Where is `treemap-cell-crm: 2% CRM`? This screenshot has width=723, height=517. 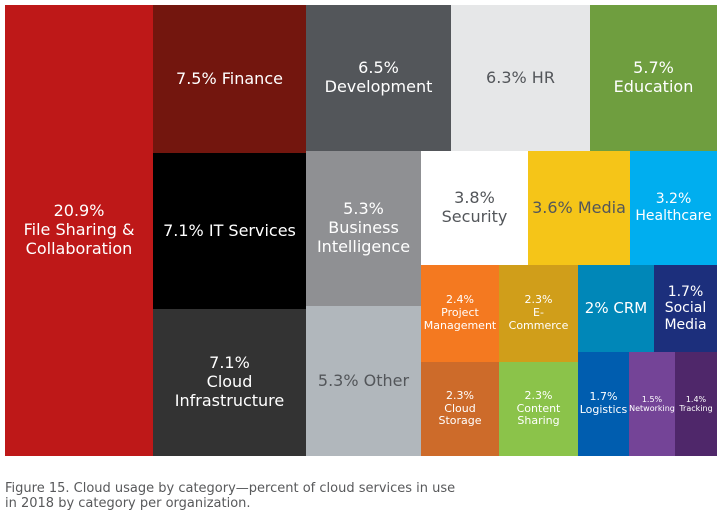 treemap-cell-crm: 2% CRM is located at coordinates (616, 308).